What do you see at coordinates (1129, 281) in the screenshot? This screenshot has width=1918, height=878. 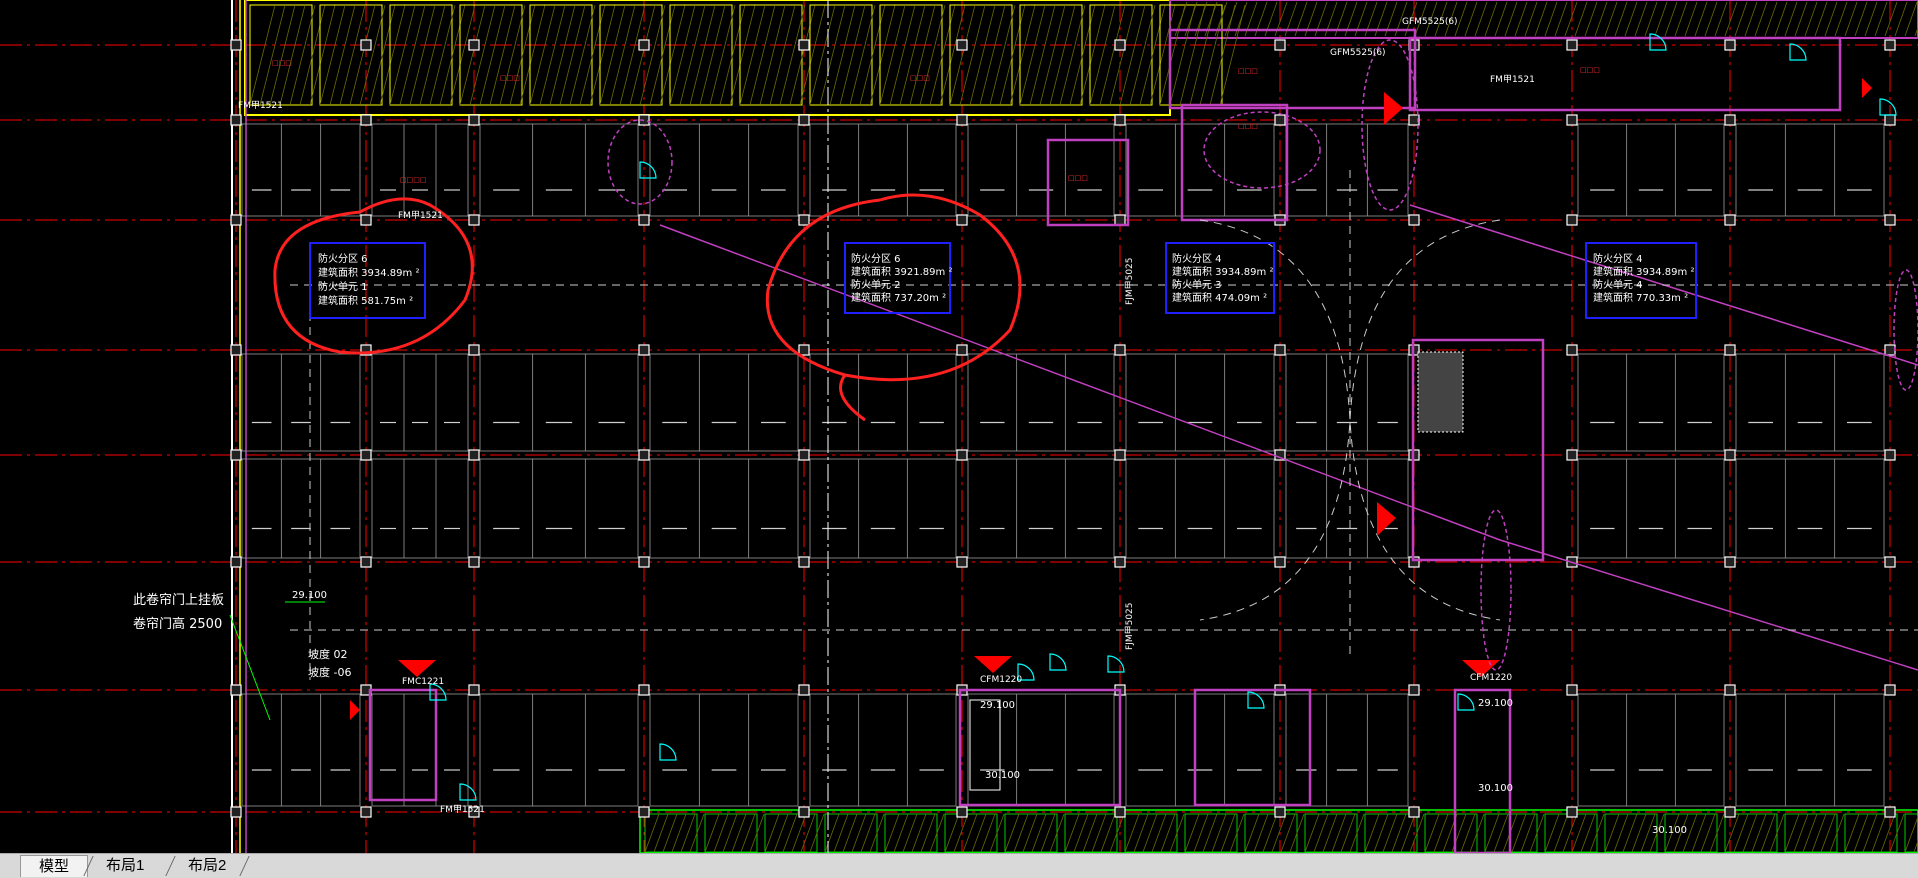 I see `door-tag-fjm-1: FJM甲5025` at bounding box center [1129, 281].